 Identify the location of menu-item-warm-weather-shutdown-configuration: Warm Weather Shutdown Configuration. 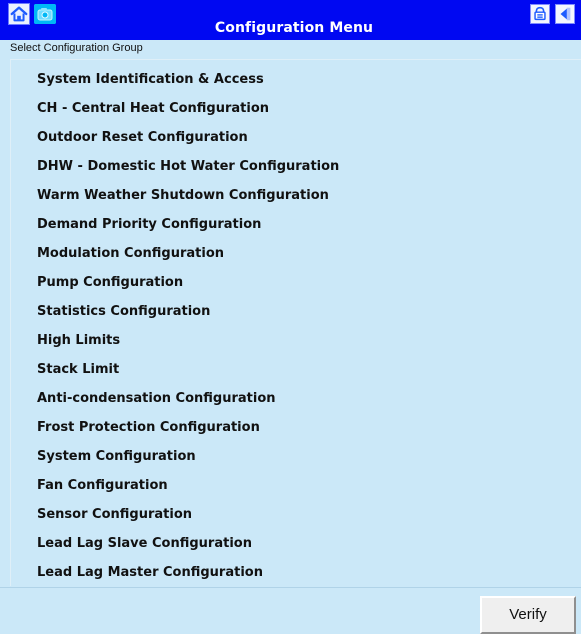
(297, 196).